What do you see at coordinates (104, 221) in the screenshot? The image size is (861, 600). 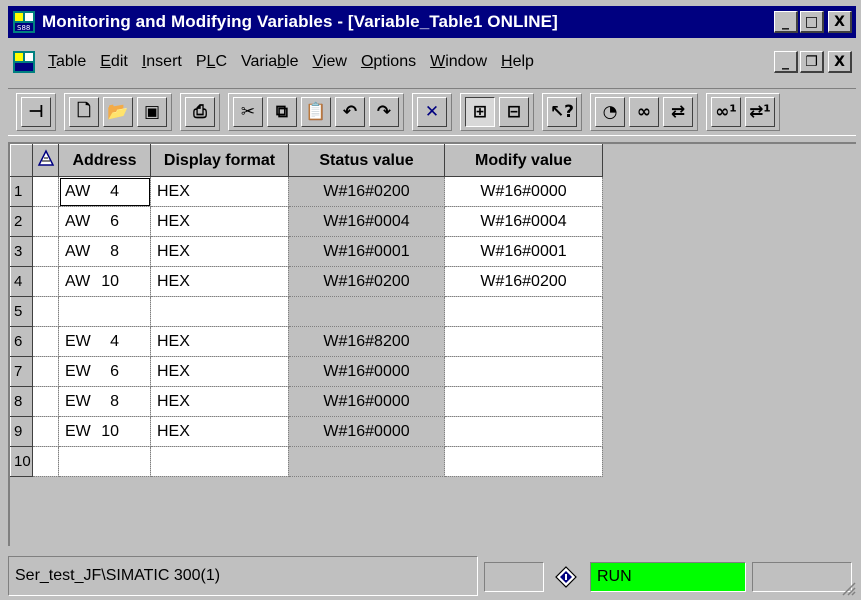 I see `address-cell: AW 6` at bounding box center [104, 221].